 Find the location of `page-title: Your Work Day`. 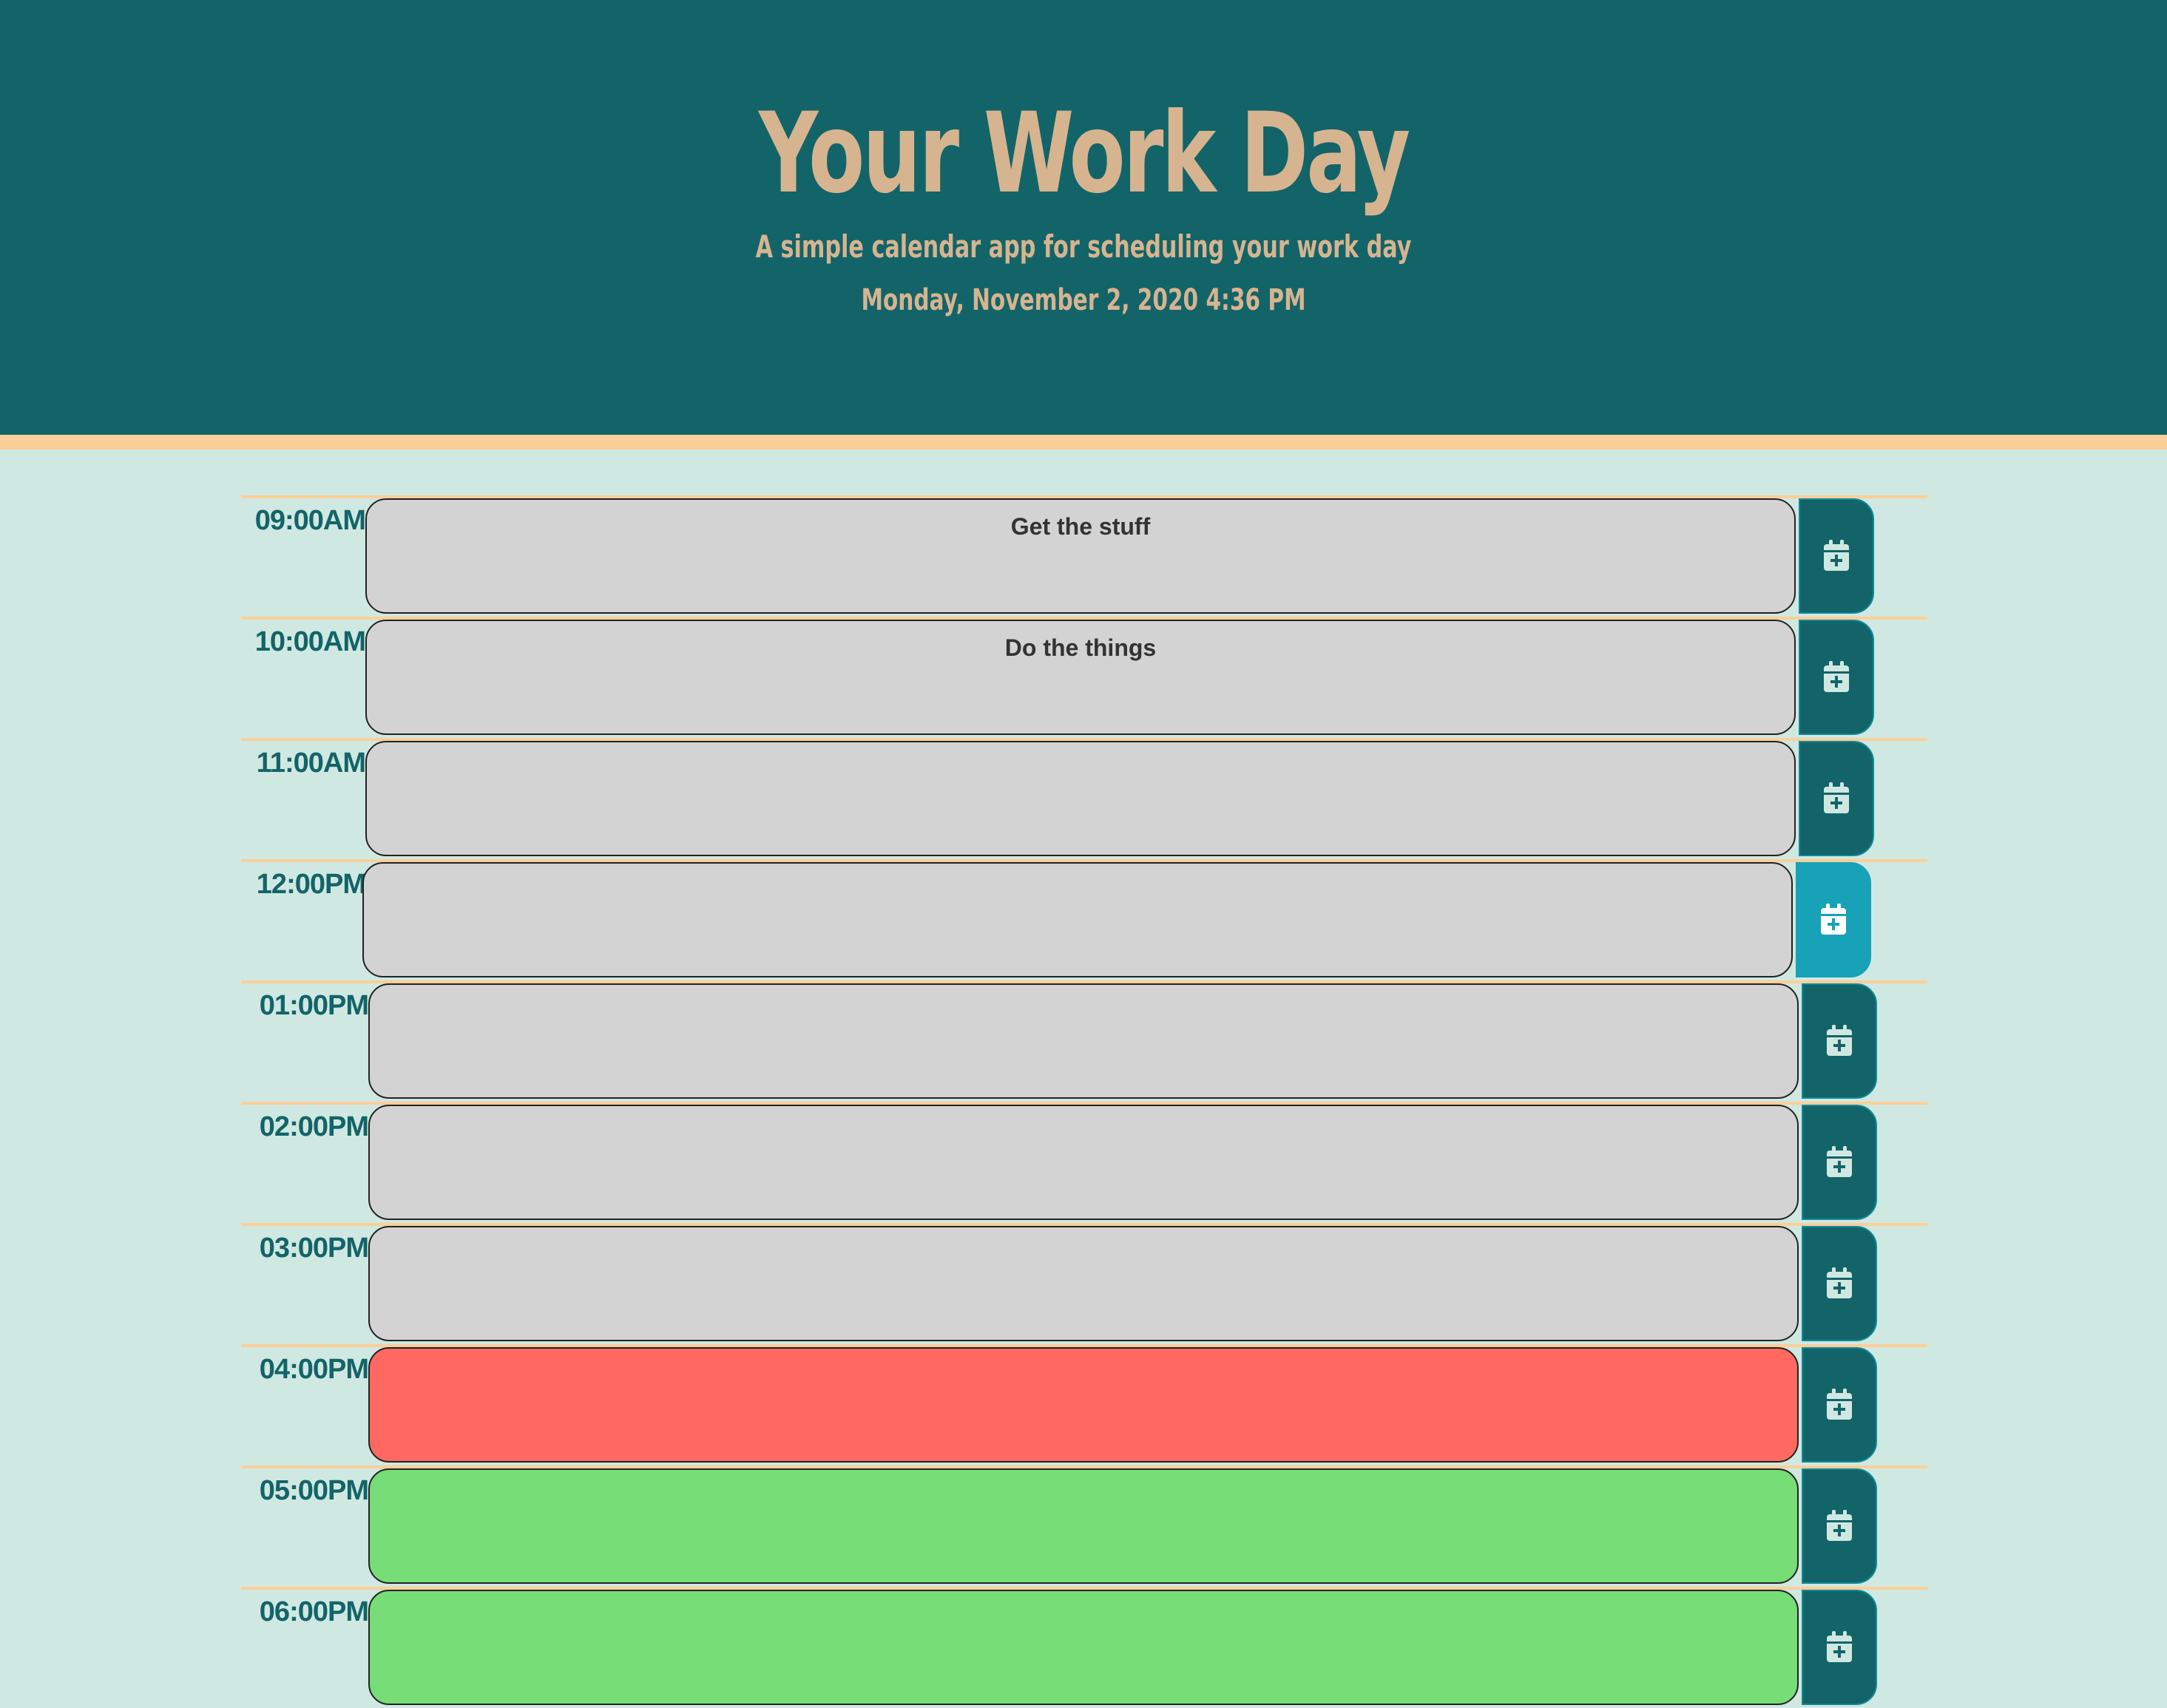

page-title: Your Work Day is located at coordinates (1084, 153).